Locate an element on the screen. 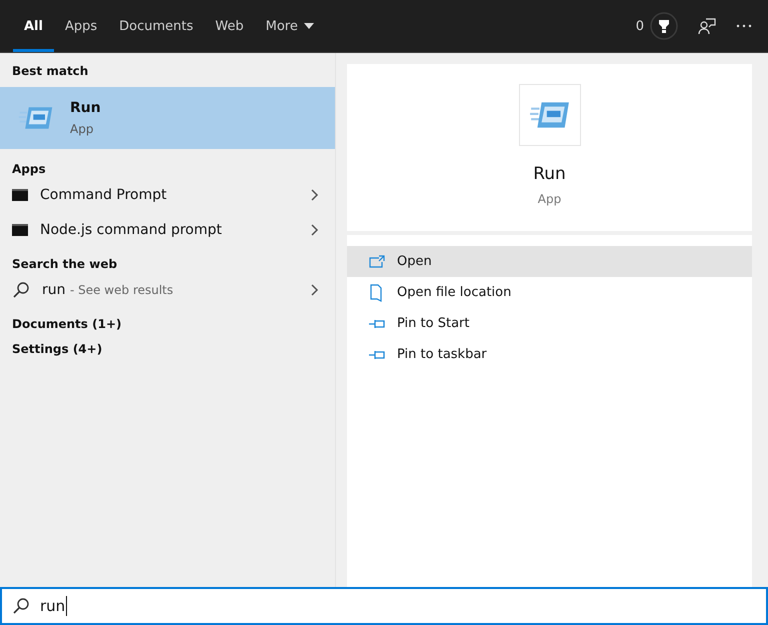 This screenshot has height=625, width=768. filter-tab: More is located at coordinates (289, 26).